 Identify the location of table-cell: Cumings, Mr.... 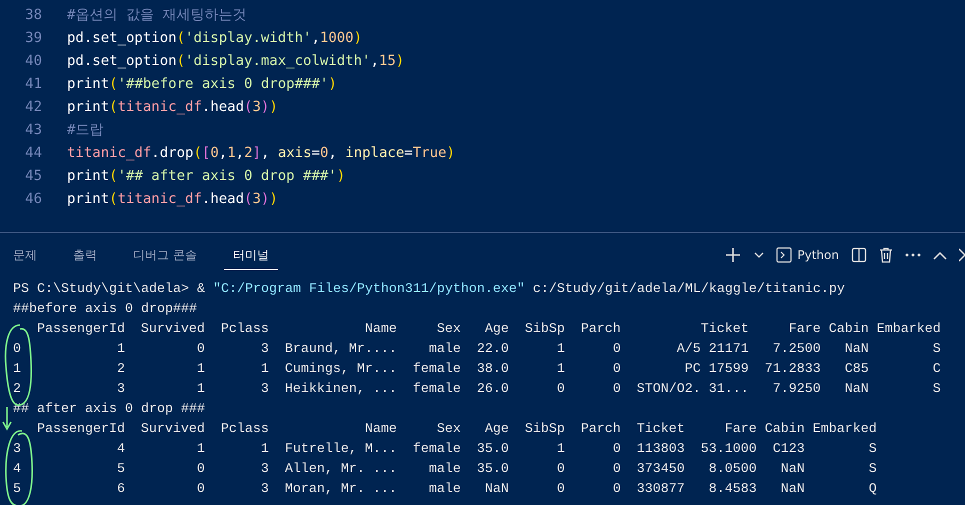
(340, 369).